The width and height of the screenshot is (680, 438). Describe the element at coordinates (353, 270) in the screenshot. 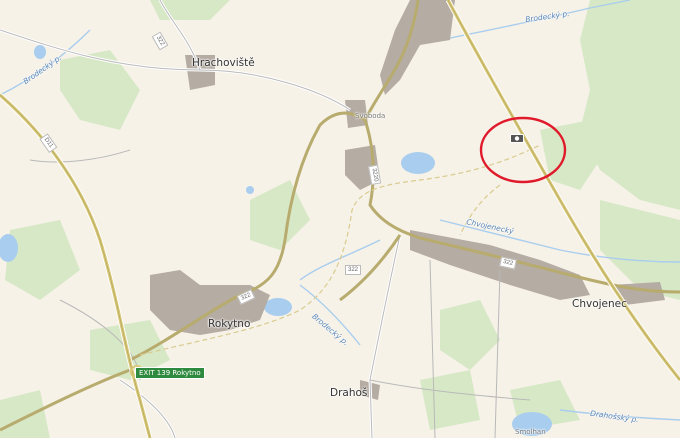

I see `road-shield: 322` at that location.